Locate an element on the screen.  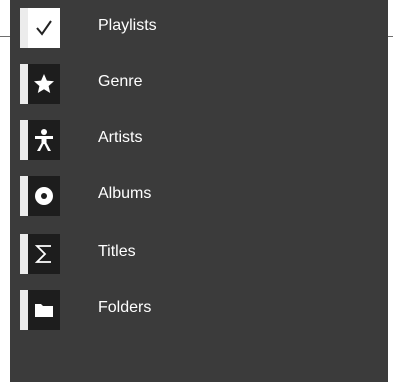
menu-item-label: Genre is located at coordinates (120, 81).